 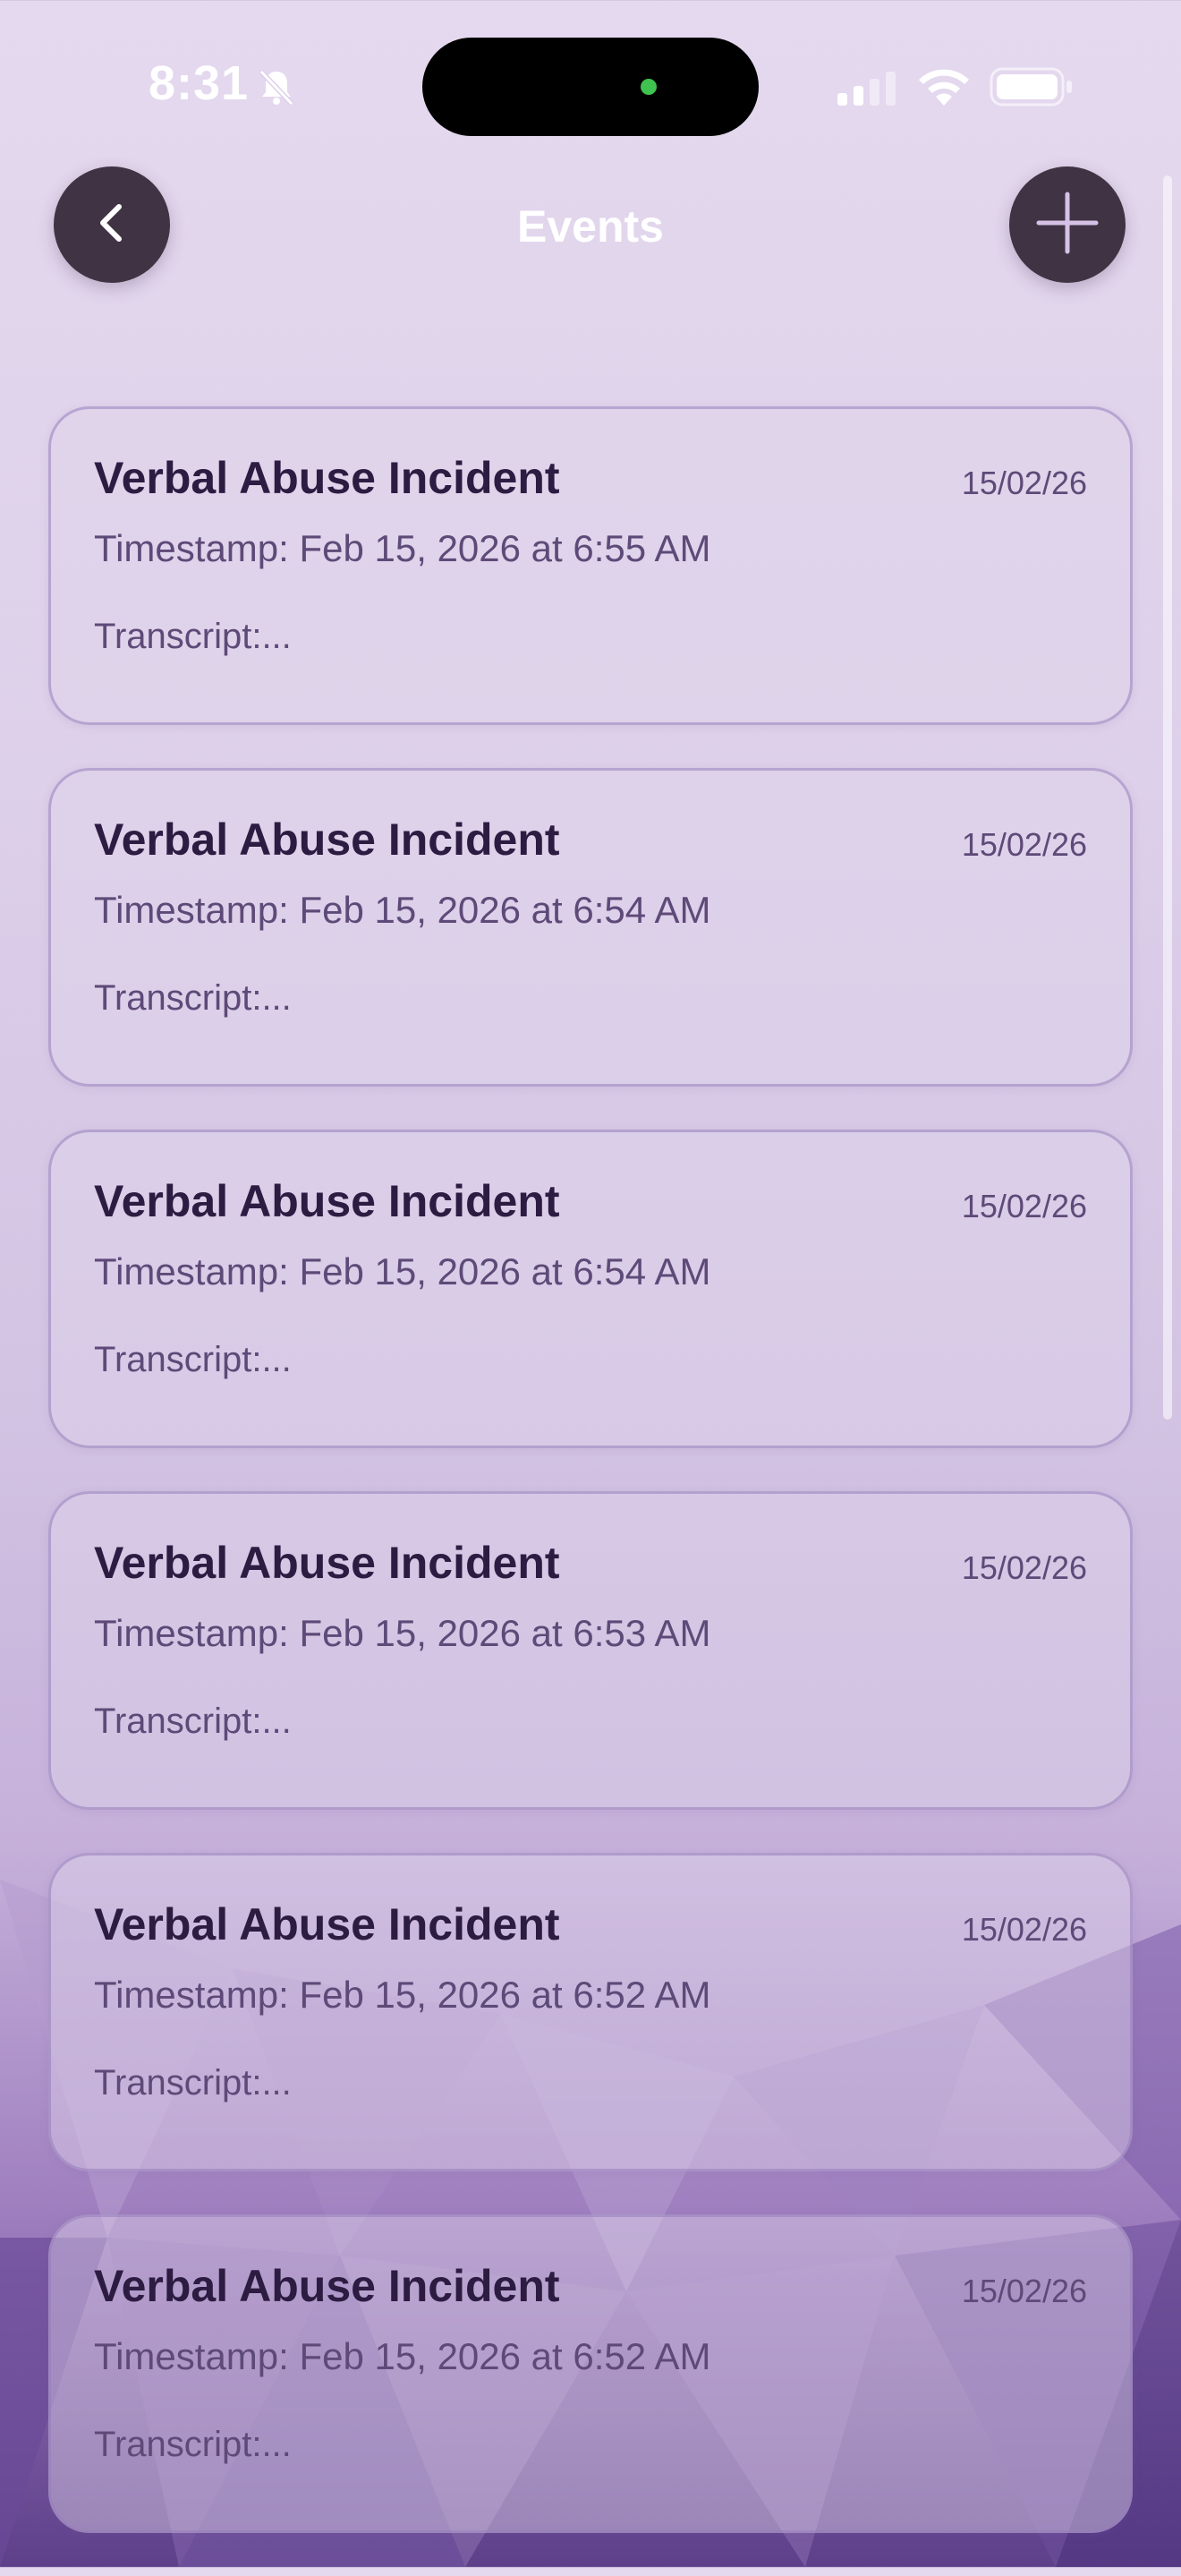 What do you see at coordinates (1167, 797) in the screenshot?
I see `scroll-indicator` at bounding box center [1167, 797].